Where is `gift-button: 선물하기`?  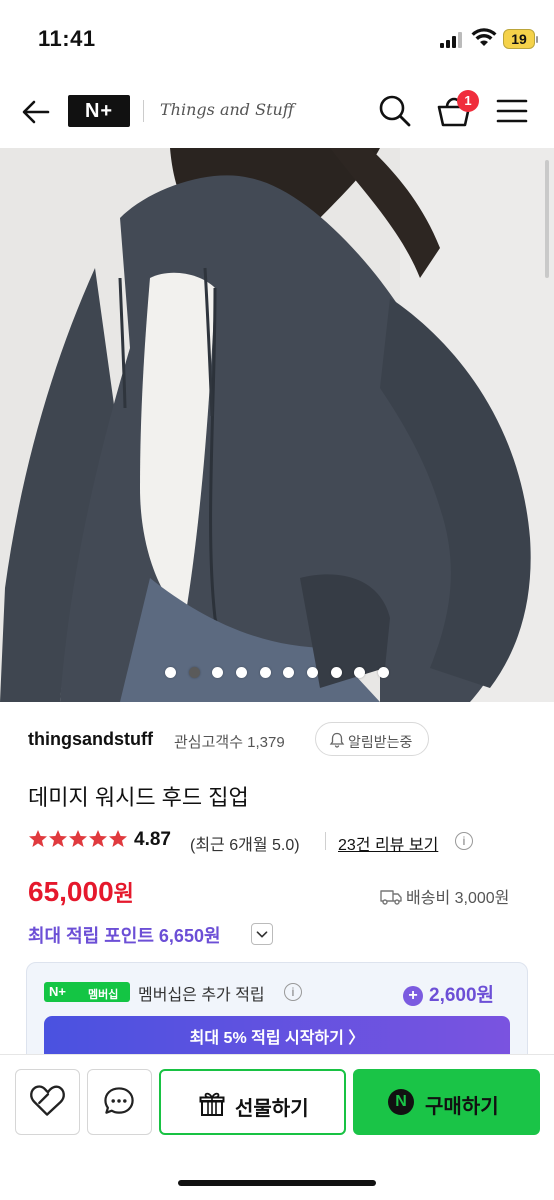 gift-button: 선물하기 is located at coordinates (252, 1102).